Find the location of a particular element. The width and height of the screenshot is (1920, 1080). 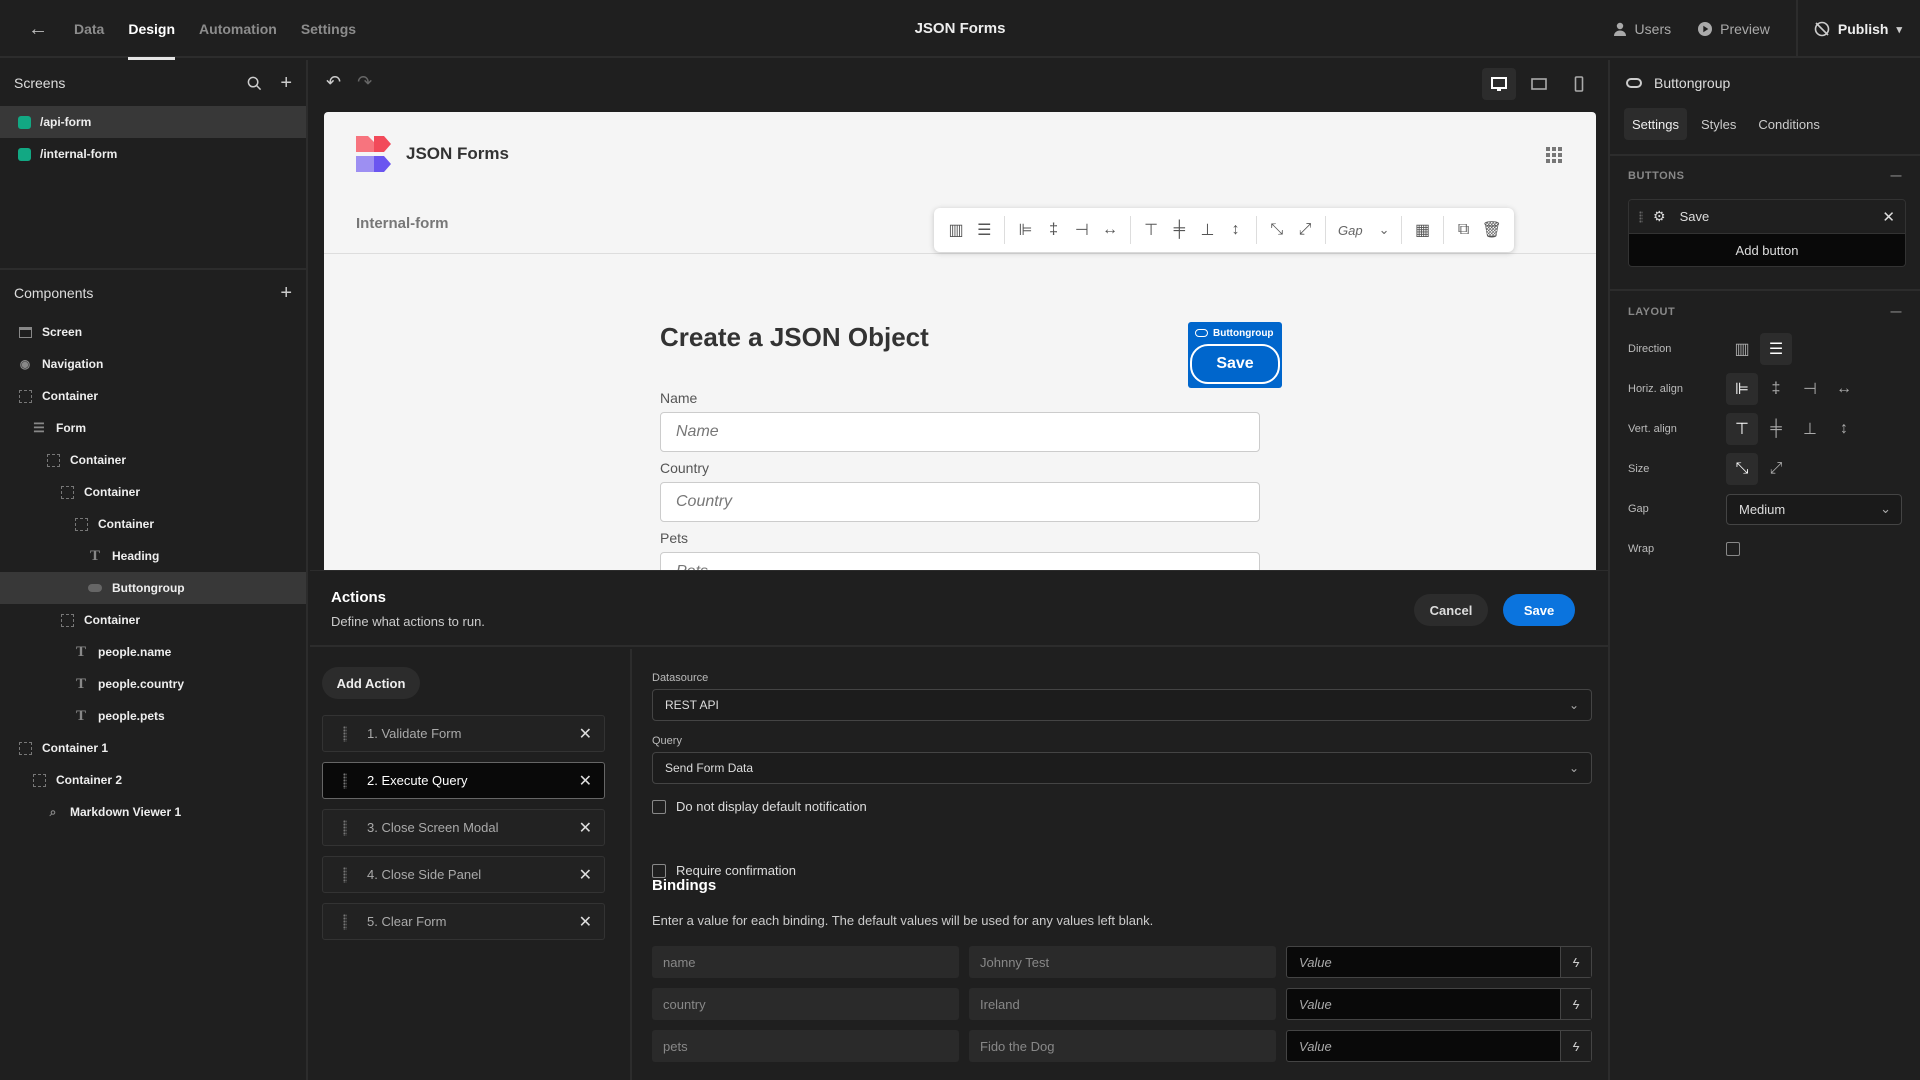

component-item: Container 1 is located at coordinates (153, 748).